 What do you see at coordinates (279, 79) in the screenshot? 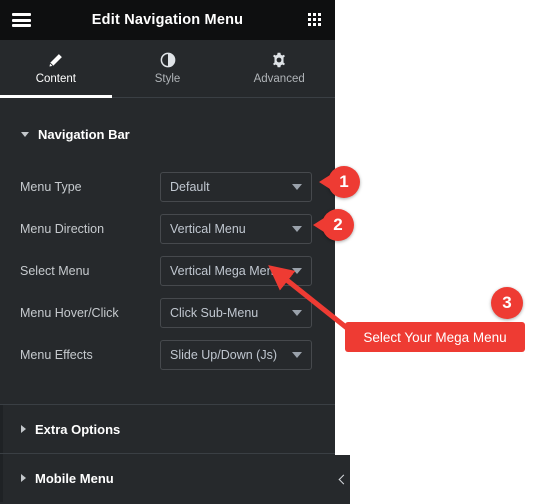
I see `tab-advanced-label: Advanced` at bounding box center [279, 79].